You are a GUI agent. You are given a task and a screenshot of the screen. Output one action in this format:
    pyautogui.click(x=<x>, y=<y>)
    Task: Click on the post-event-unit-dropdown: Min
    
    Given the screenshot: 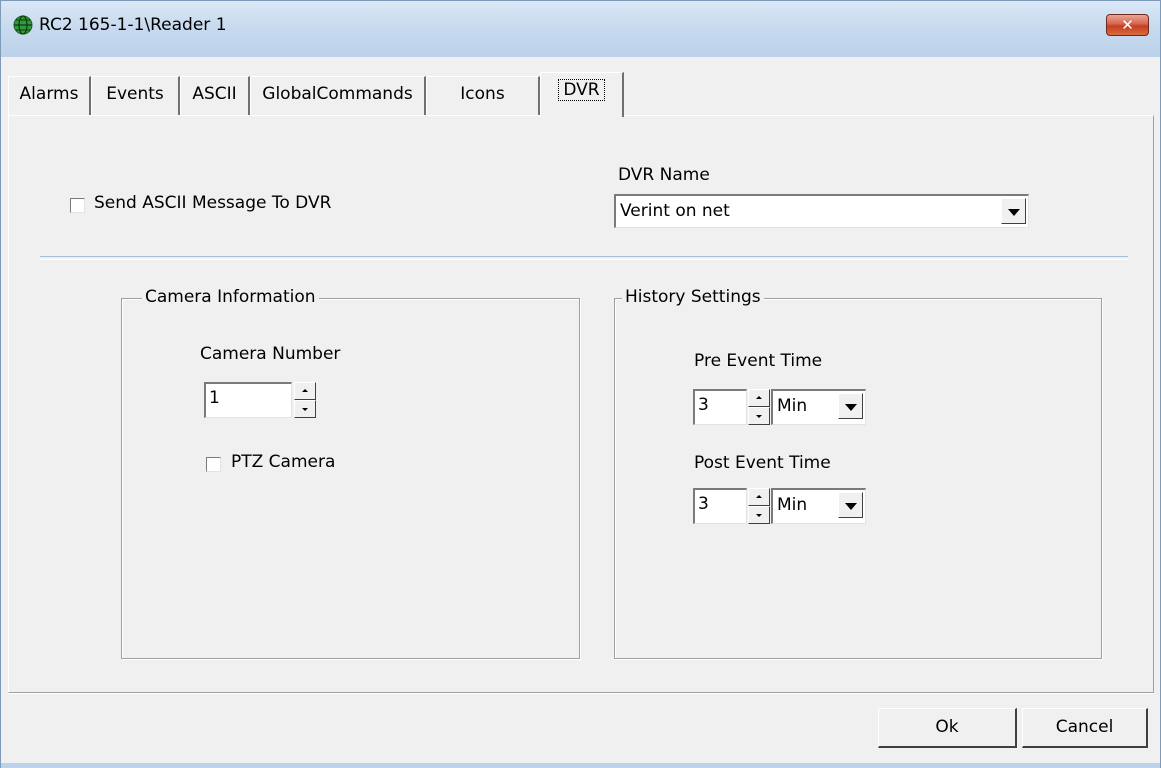 What is the action you would take?
    pyautogui.click(x=818, y=506)
    